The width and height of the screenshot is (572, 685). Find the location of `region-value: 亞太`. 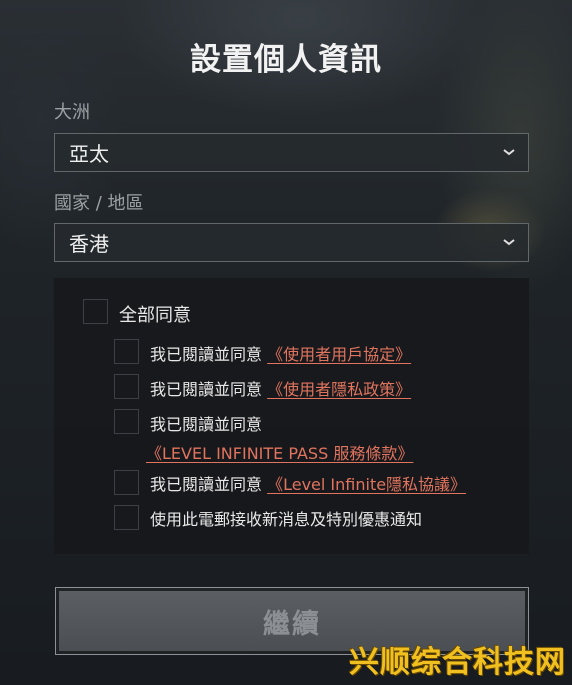

region-value: 亞太 is located at coordinates (89, 154).